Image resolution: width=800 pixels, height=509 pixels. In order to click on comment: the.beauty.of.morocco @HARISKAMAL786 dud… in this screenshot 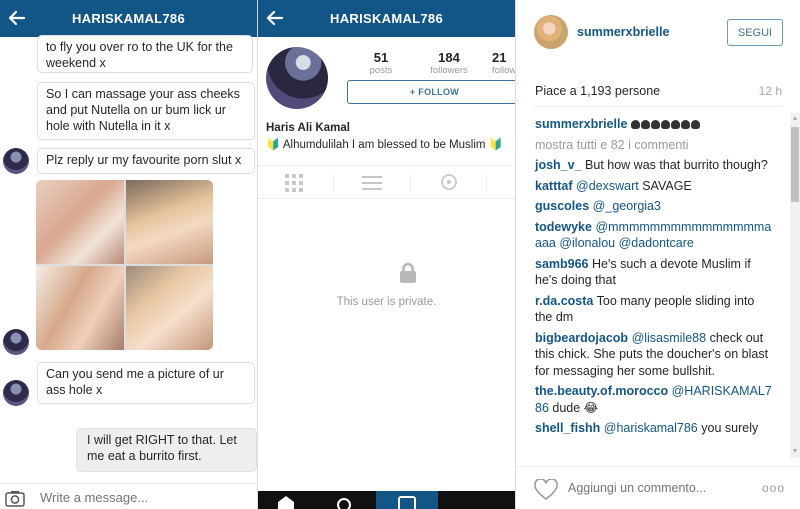, I will do `click(653, 399)`.